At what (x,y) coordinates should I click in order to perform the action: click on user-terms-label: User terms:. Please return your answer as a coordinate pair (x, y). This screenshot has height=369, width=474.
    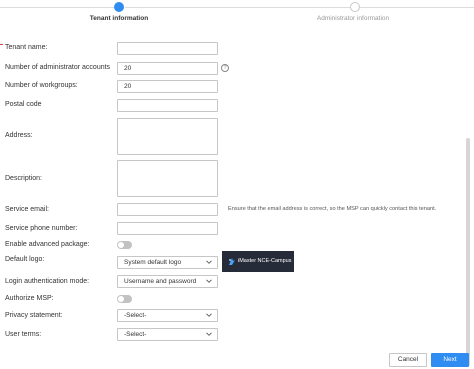
    Looking at the image, I should click on (23, 334).